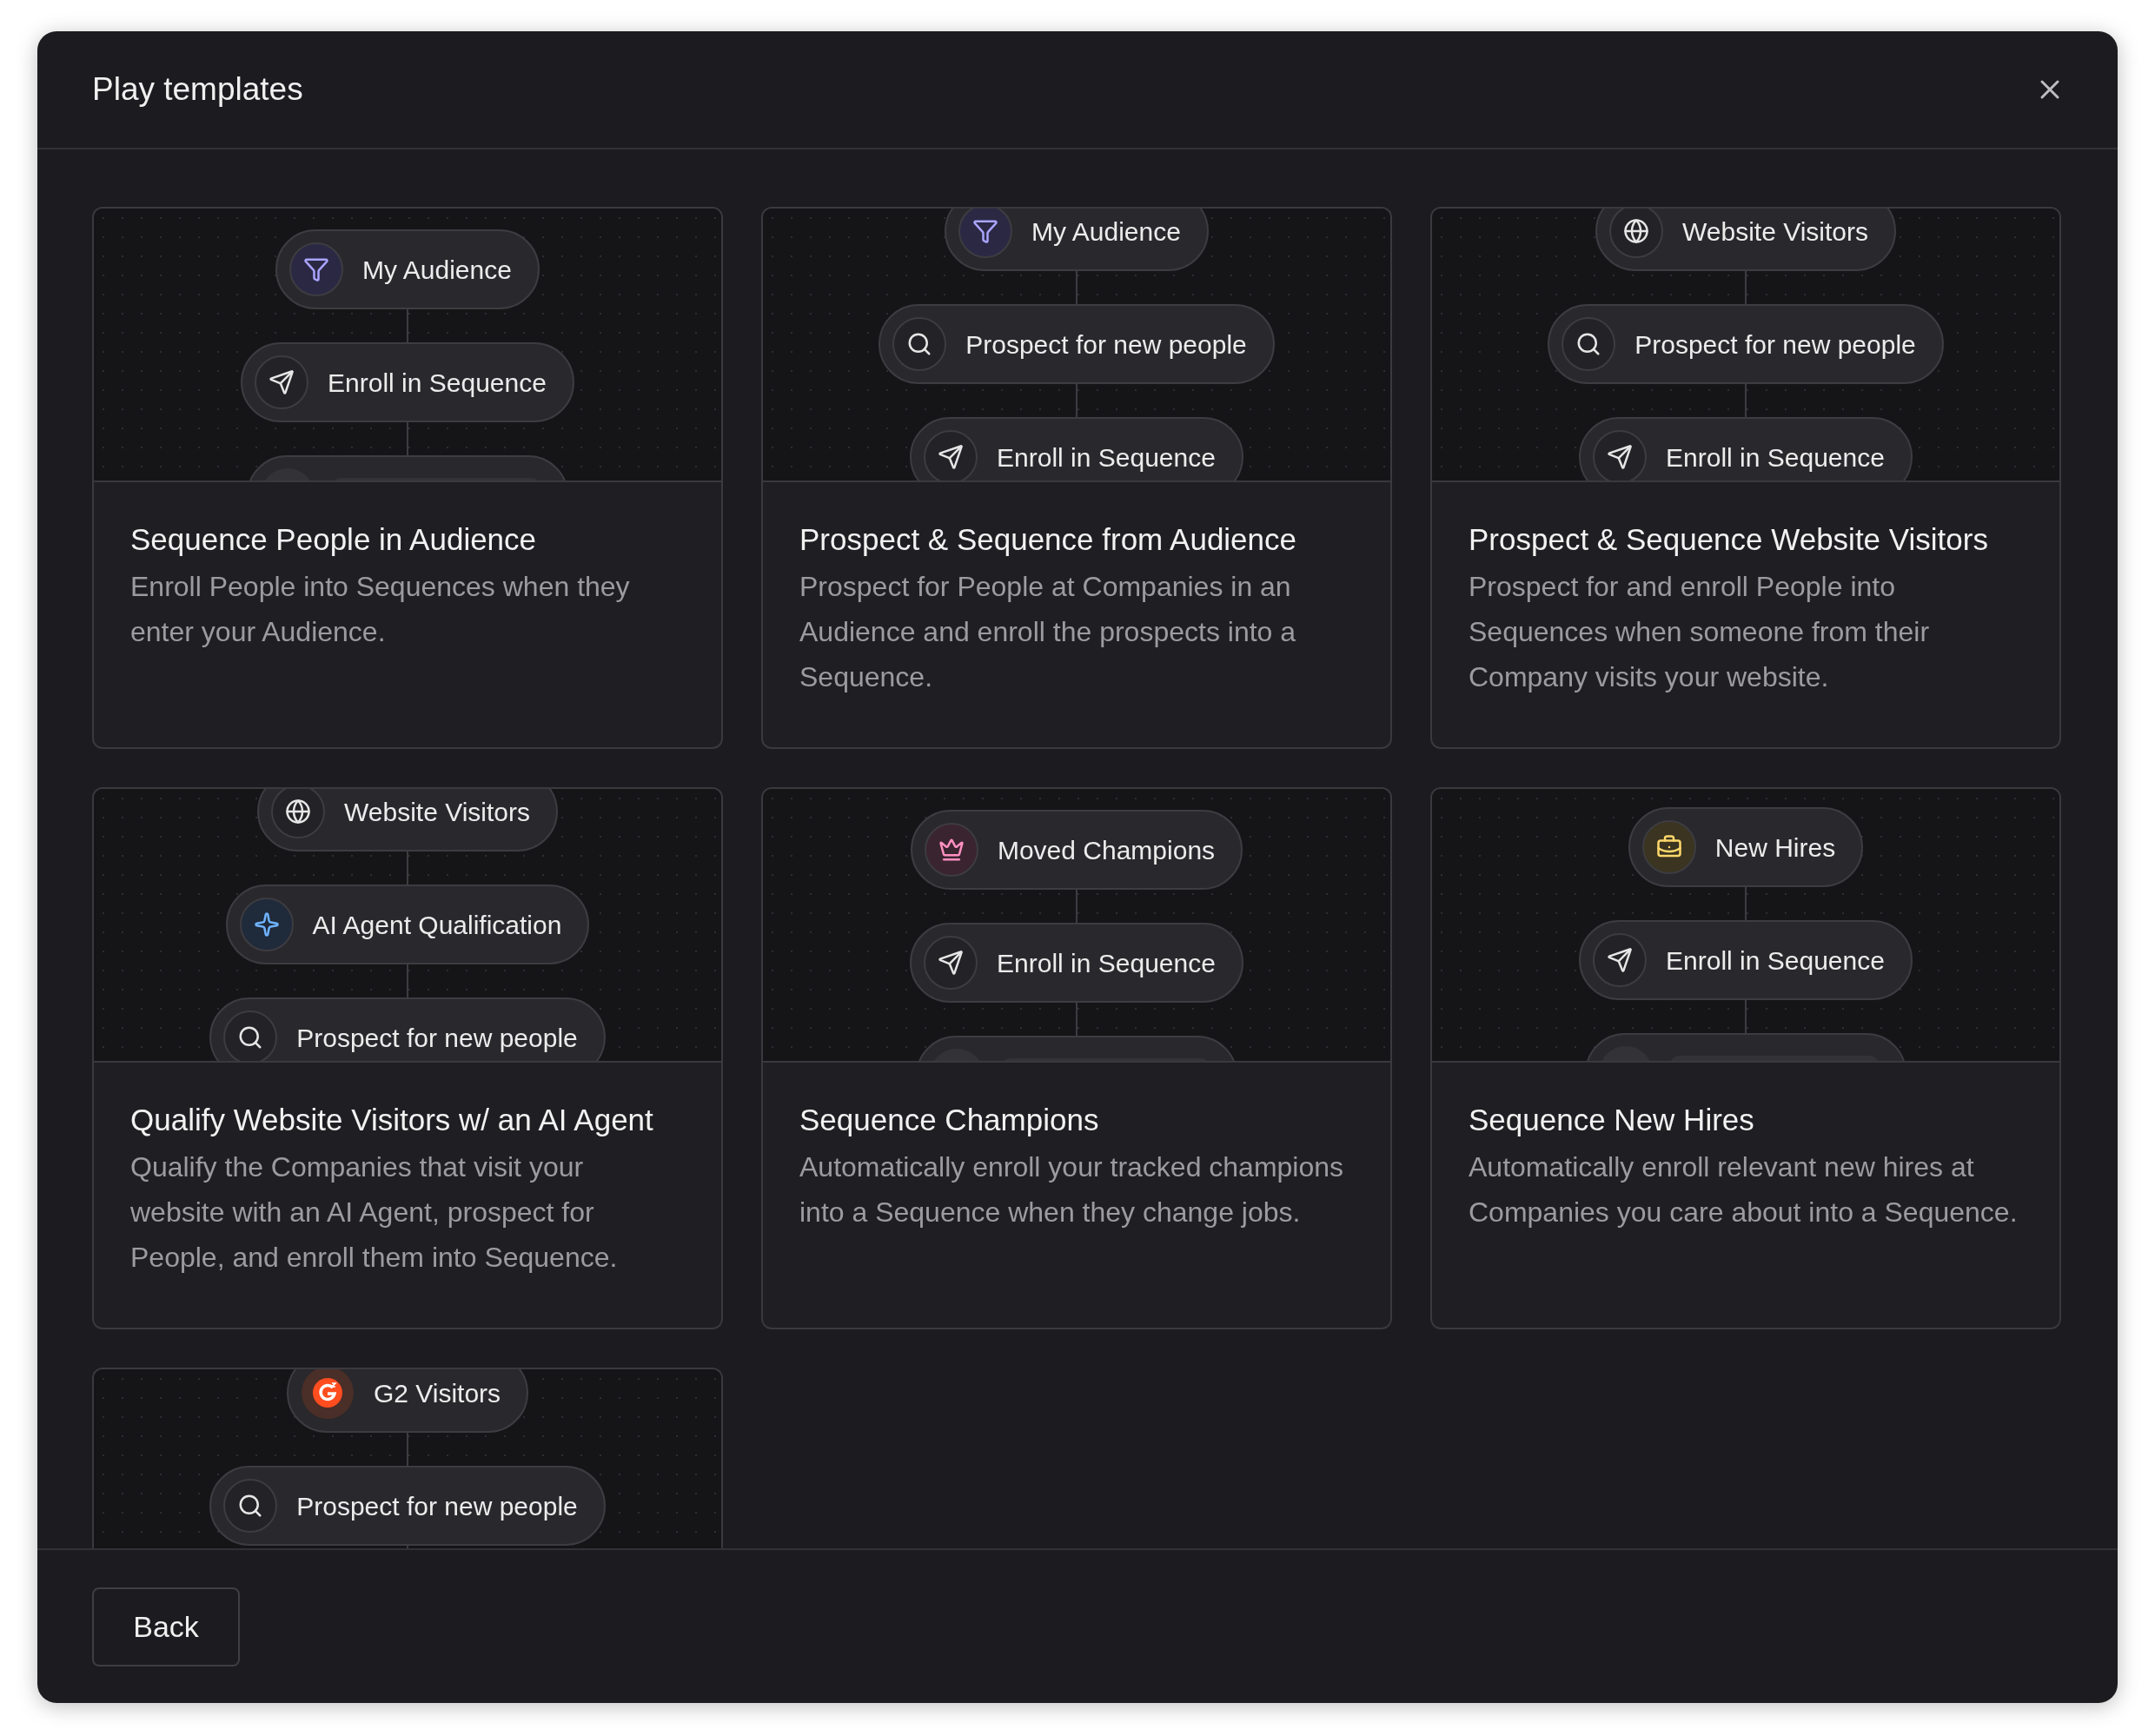 The width and height of the screenshot is (2155, 1736). Describe the element at coordinates (1076, 1058) in the screenshot. I see `template-card: Moved Champions Enroll in Sequence Sequence Champions Automatically enroll your tracked champions into a Sequence when they change jobs.` at that location.